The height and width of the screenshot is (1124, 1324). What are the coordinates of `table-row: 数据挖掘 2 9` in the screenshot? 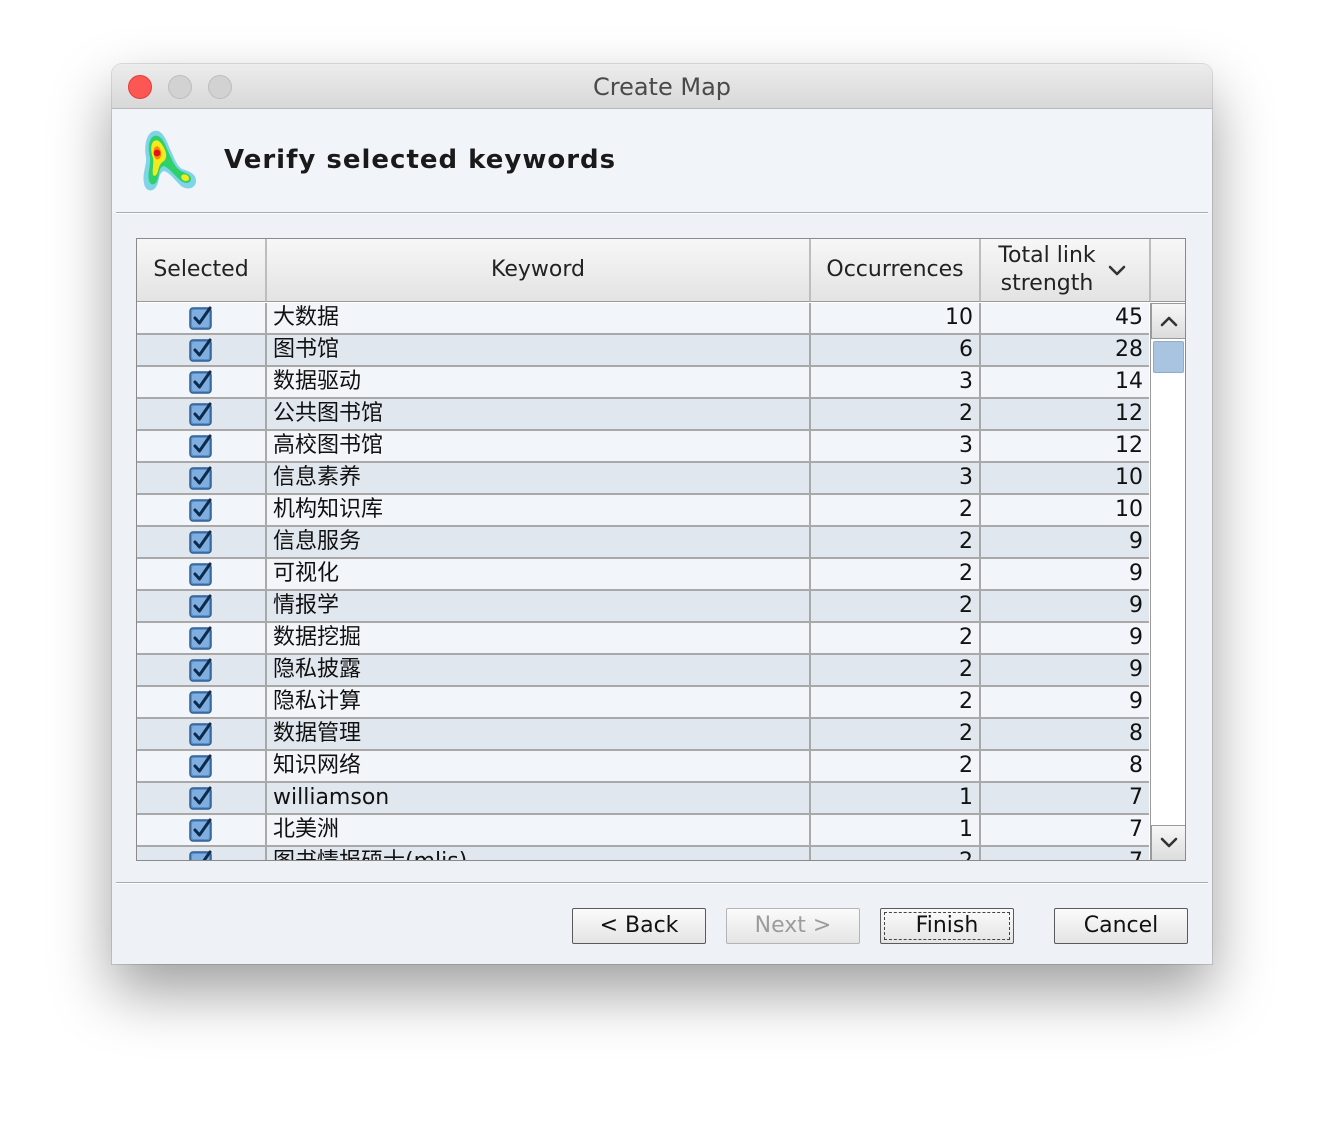 It's located at (643, 639).